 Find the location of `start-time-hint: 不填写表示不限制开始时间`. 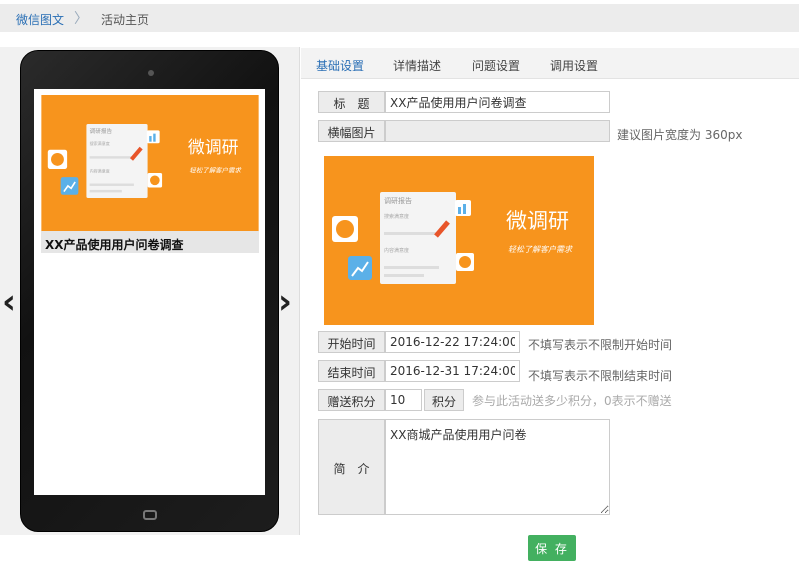

start-time-hint: 不填写表示不限制开始时间 is located at coordinates (600, 345).